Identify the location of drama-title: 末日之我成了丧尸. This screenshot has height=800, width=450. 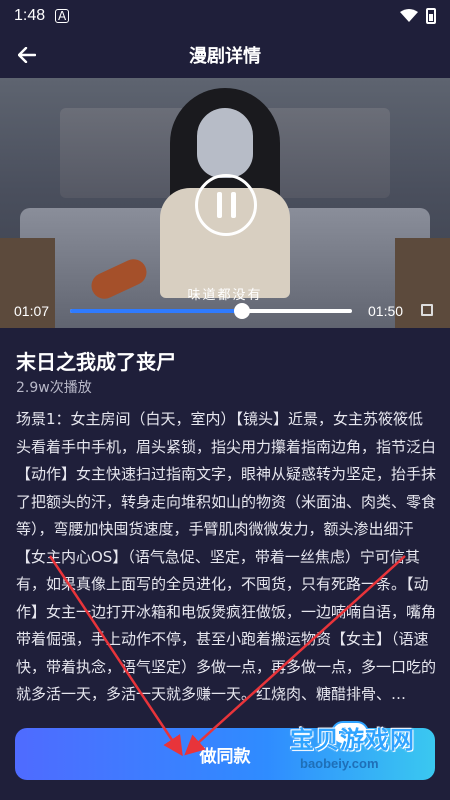
(96, 362).